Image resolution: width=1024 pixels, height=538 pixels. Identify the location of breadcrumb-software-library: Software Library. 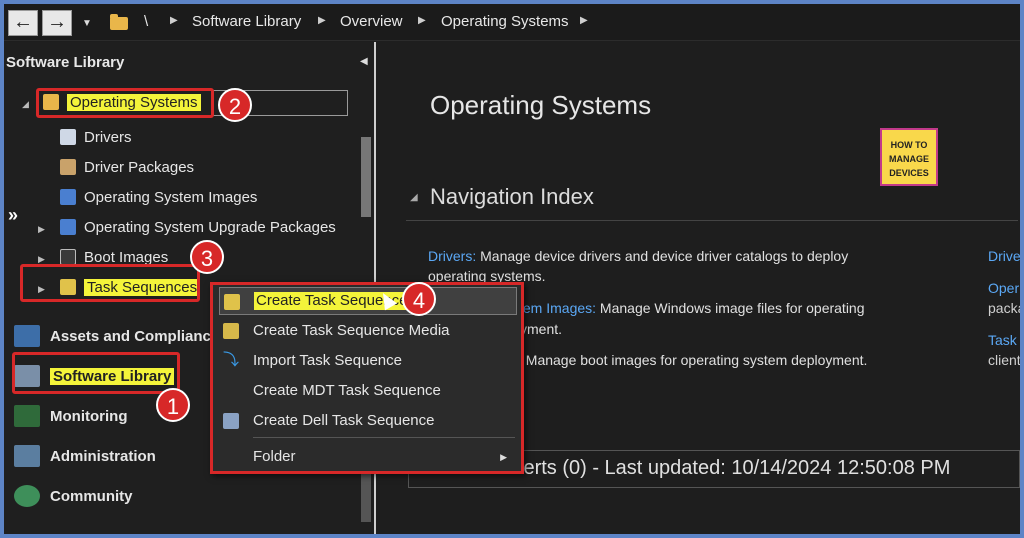
(246, 21).